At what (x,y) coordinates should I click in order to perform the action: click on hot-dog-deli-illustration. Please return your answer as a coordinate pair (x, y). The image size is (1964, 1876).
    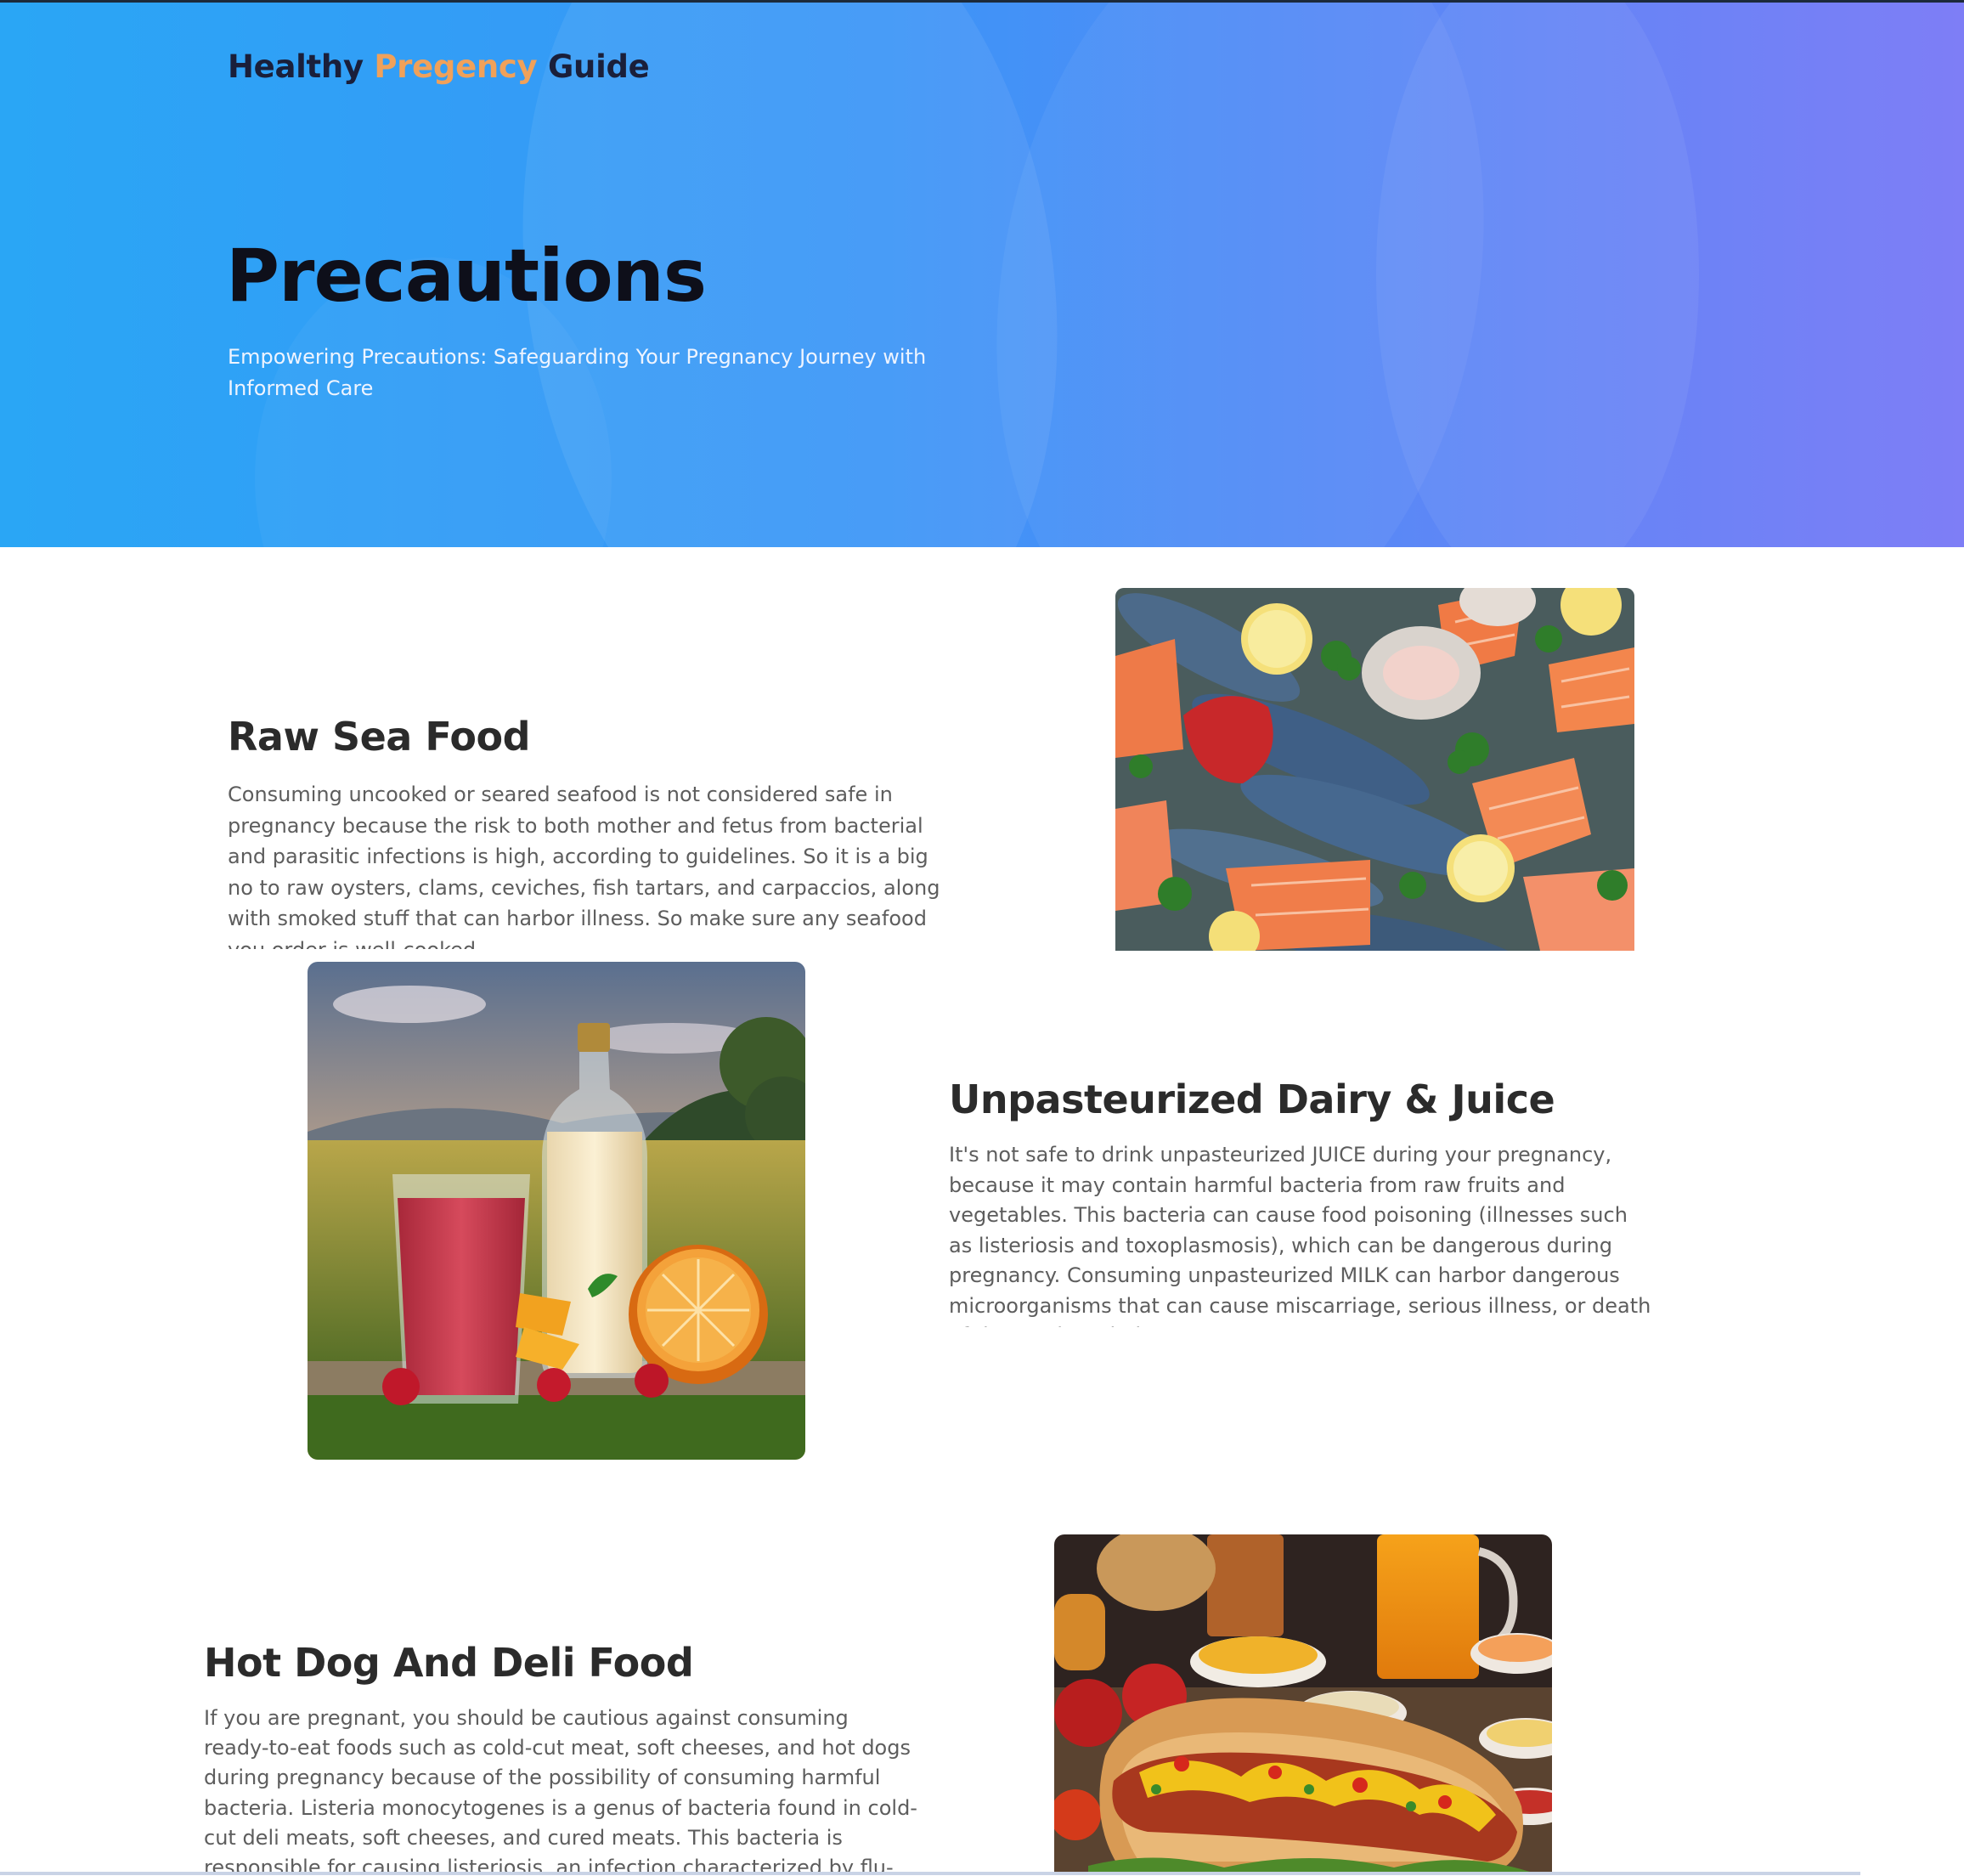
    Looking at the image, I should click on (1303, 1703).